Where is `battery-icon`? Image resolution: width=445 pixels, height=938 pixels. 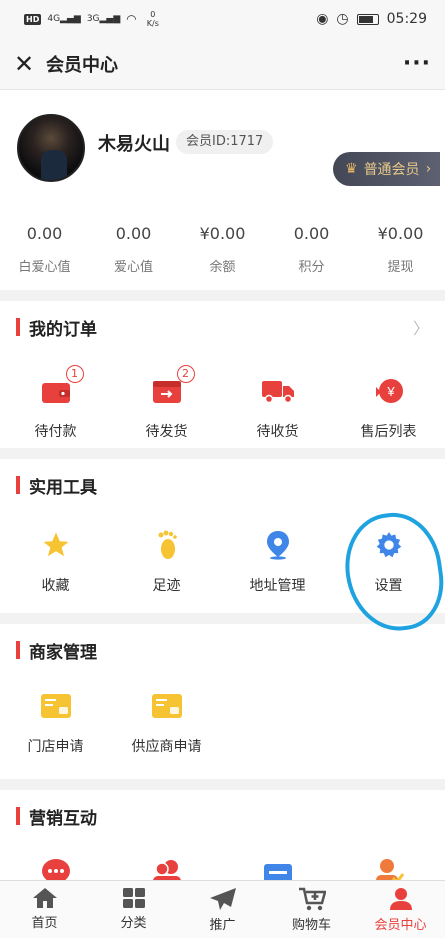 battery-icon is located at coordinates (367, 19).